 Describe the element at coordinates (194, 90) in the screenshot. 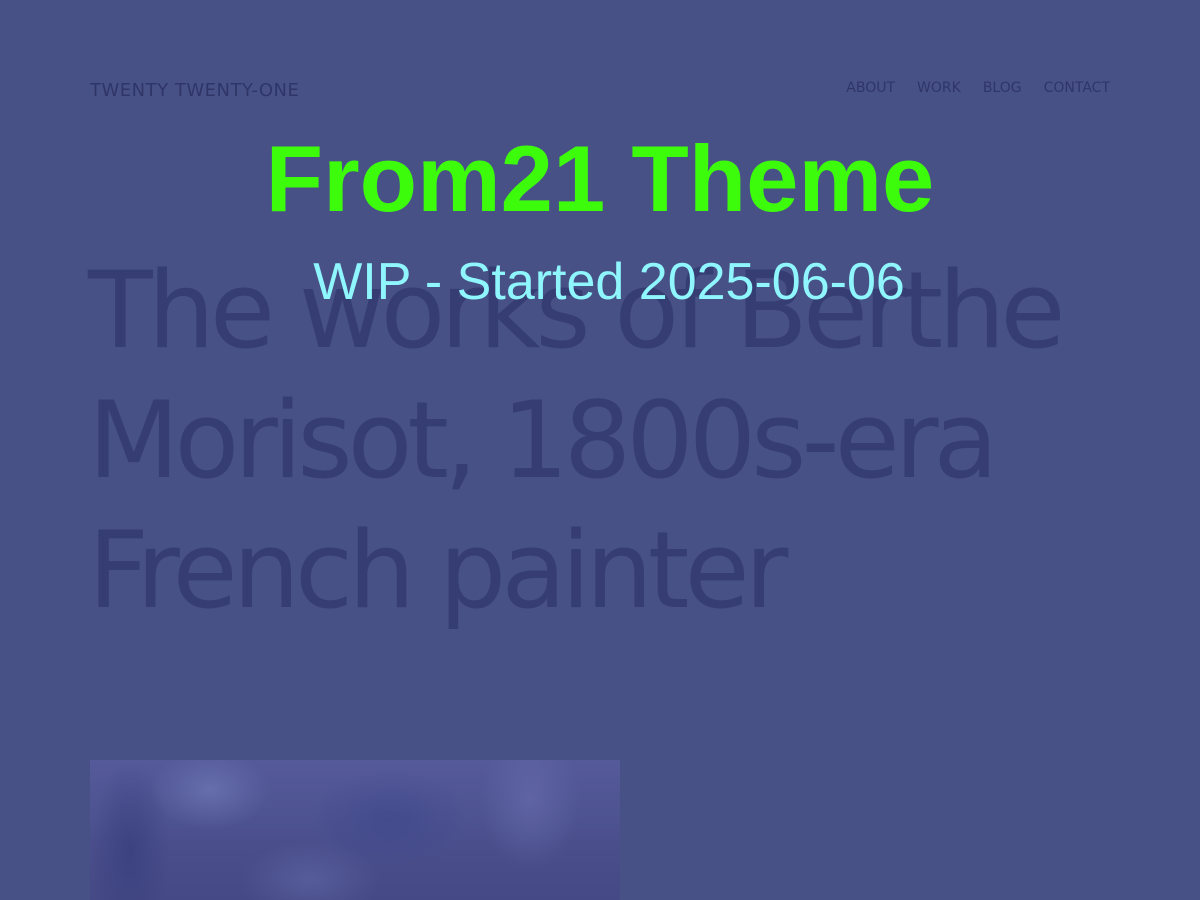

I see `site-title: TWENTY TWENTY-ONE` at that location.